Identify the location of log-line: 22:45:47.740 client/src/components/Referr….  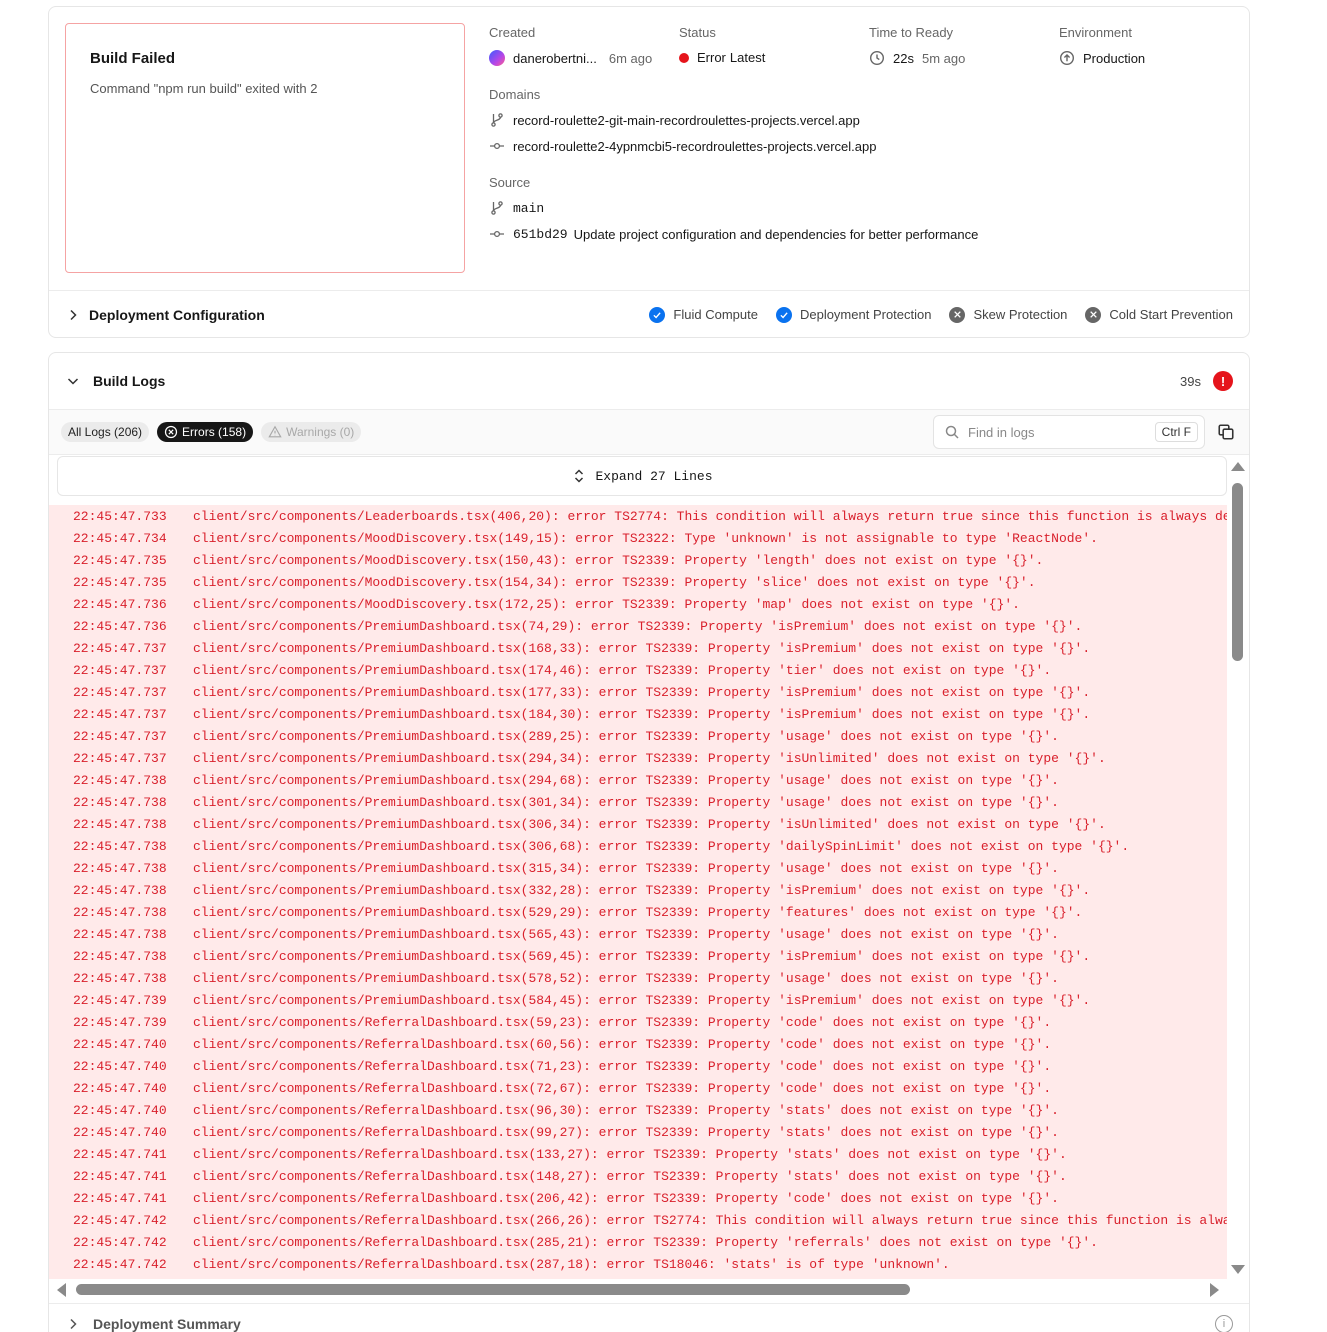
(638, 1044).